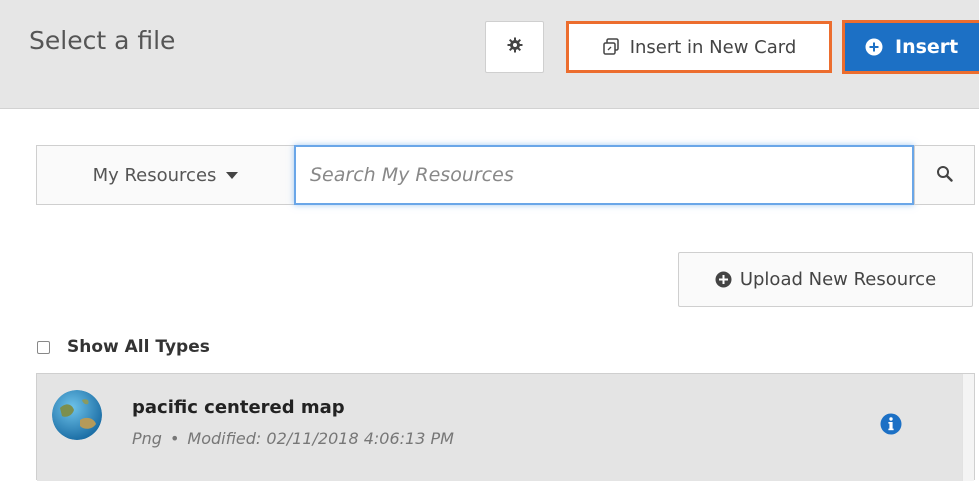  Describe the element at coordinates (838, 279) in the screenshot. I see `upload-new-resource-label: Upload New Resource` at that location.